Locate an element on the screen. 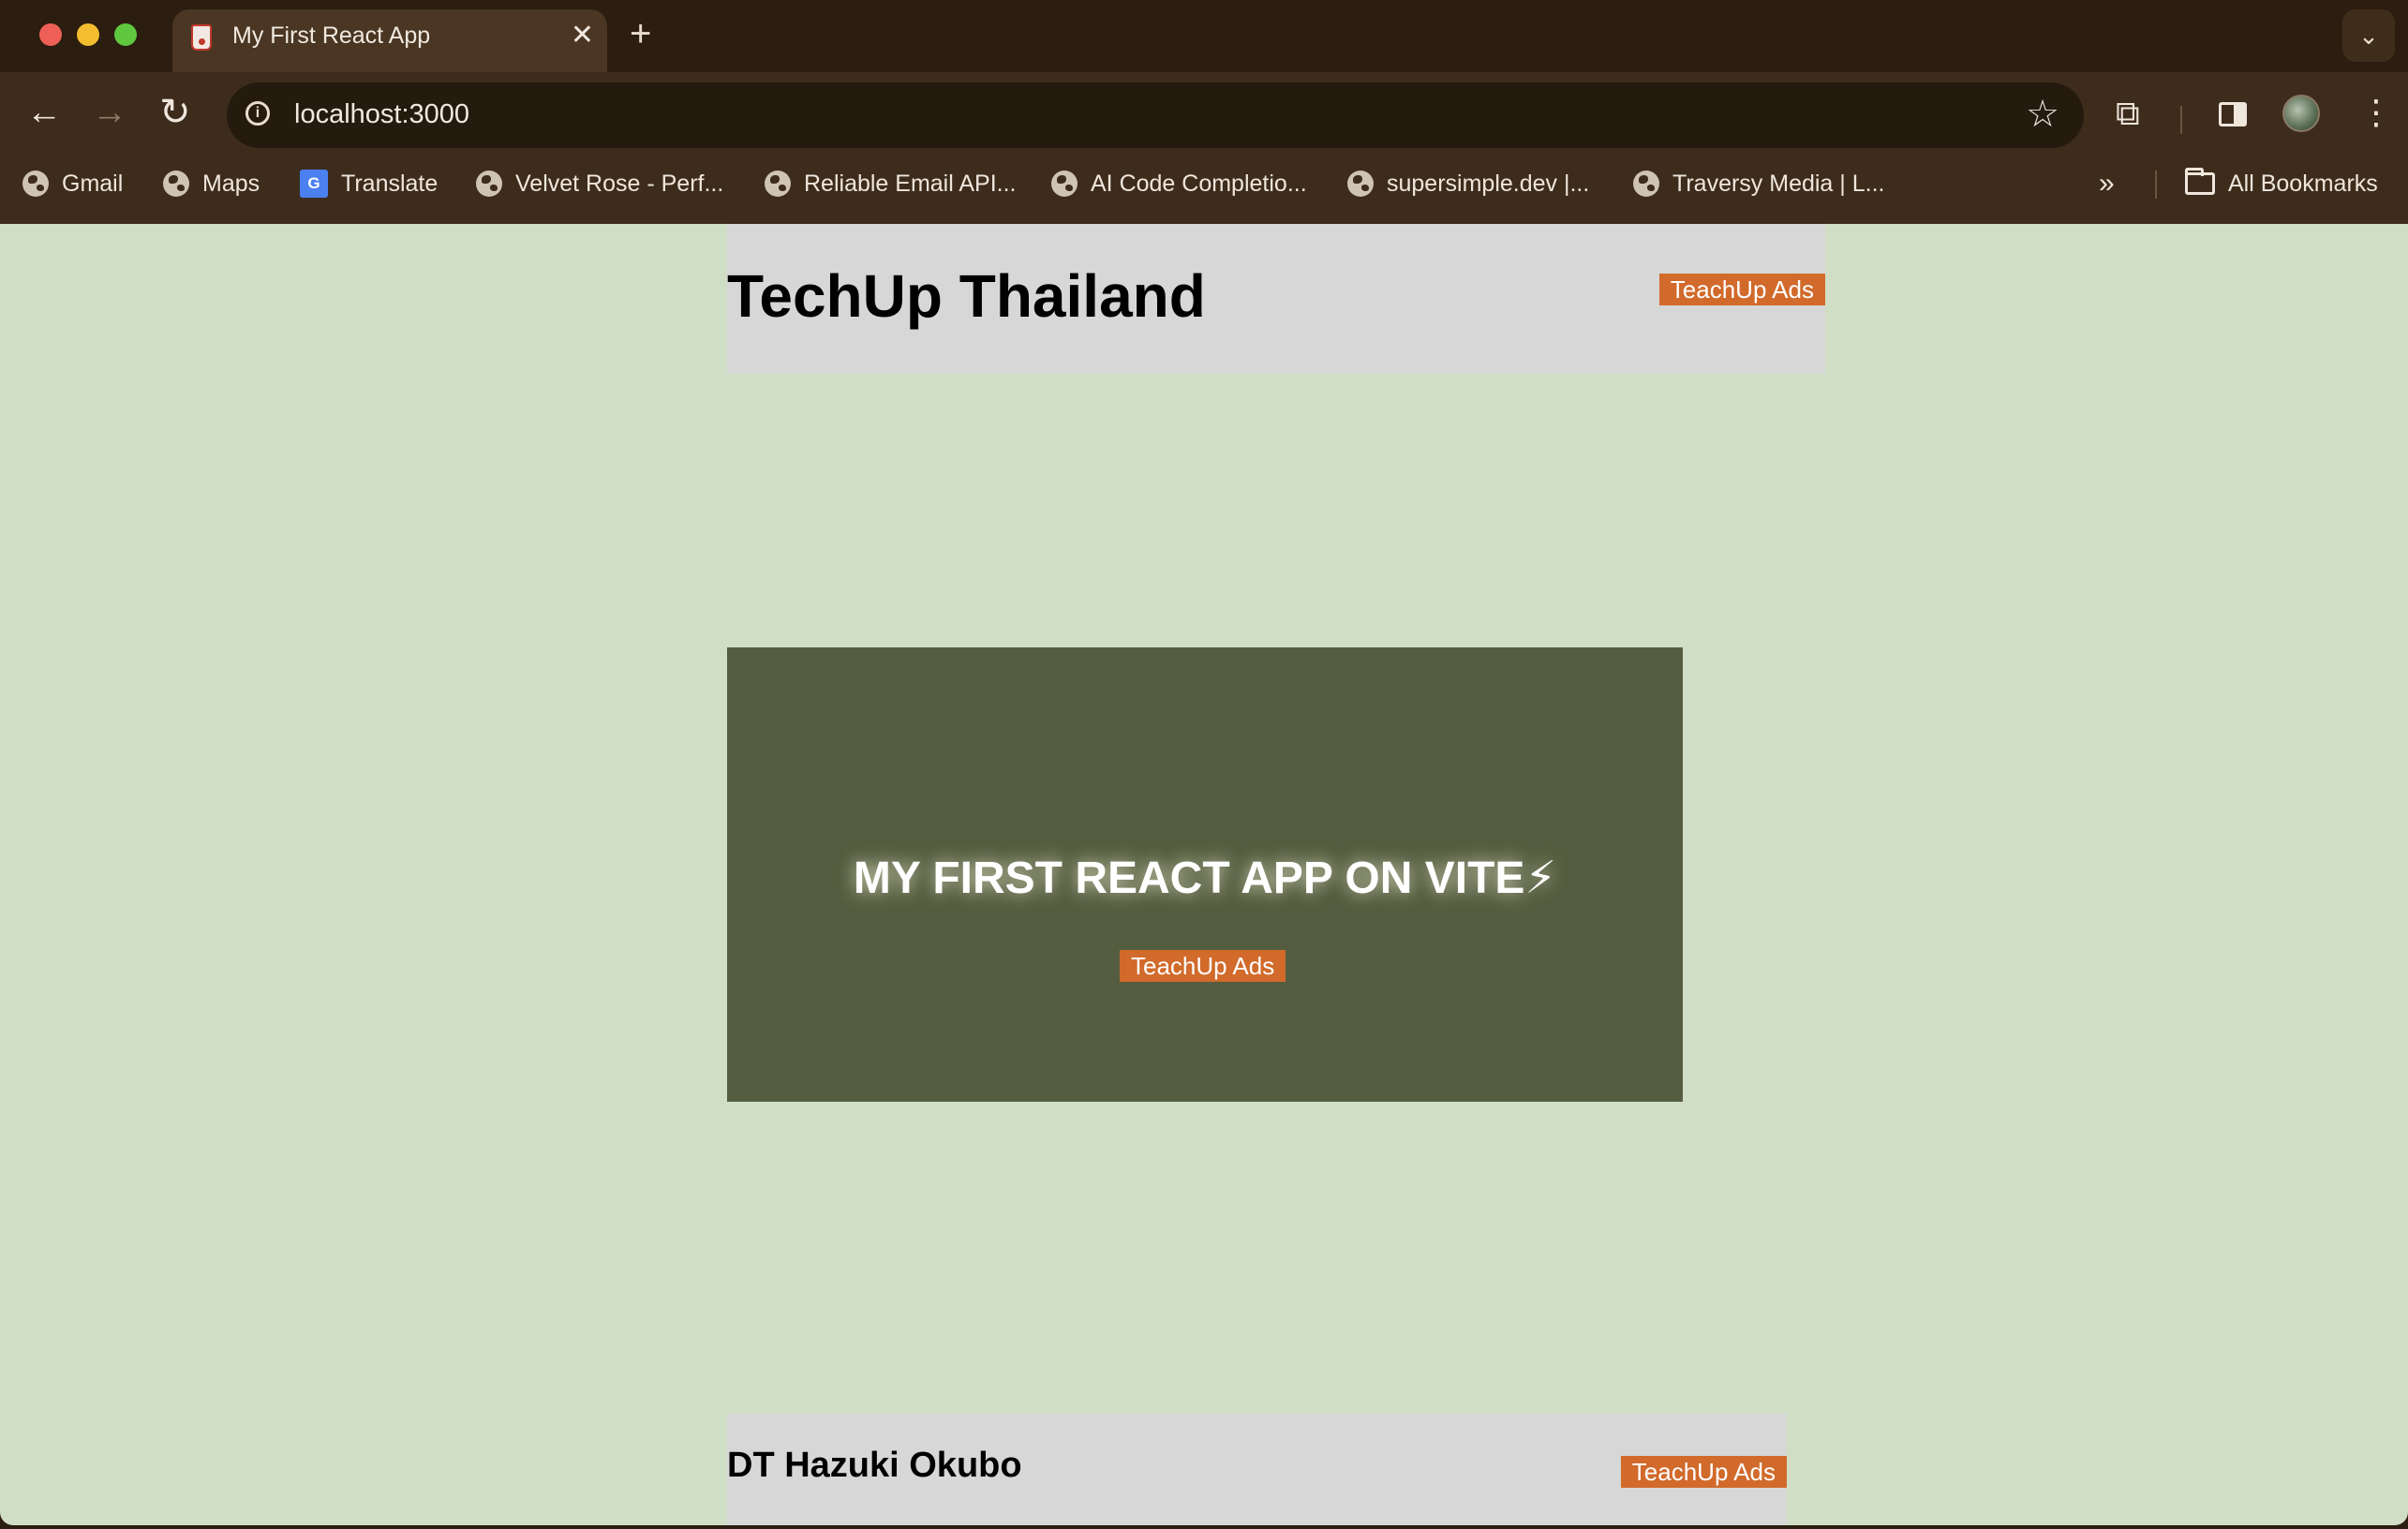  bookmark-star-icon: ☆ is located at coordinates (2042, 114).